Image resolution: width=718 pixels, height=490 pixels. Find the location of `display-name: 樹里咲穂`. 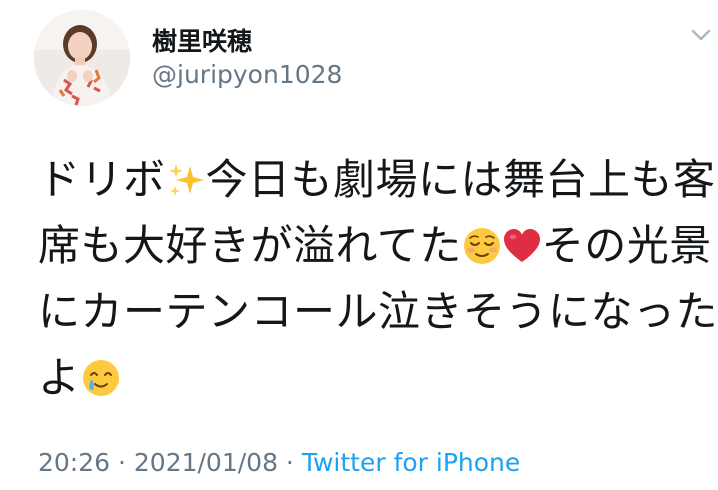

display-name: 樹里咲穂 is located at coordinates (202, 40).